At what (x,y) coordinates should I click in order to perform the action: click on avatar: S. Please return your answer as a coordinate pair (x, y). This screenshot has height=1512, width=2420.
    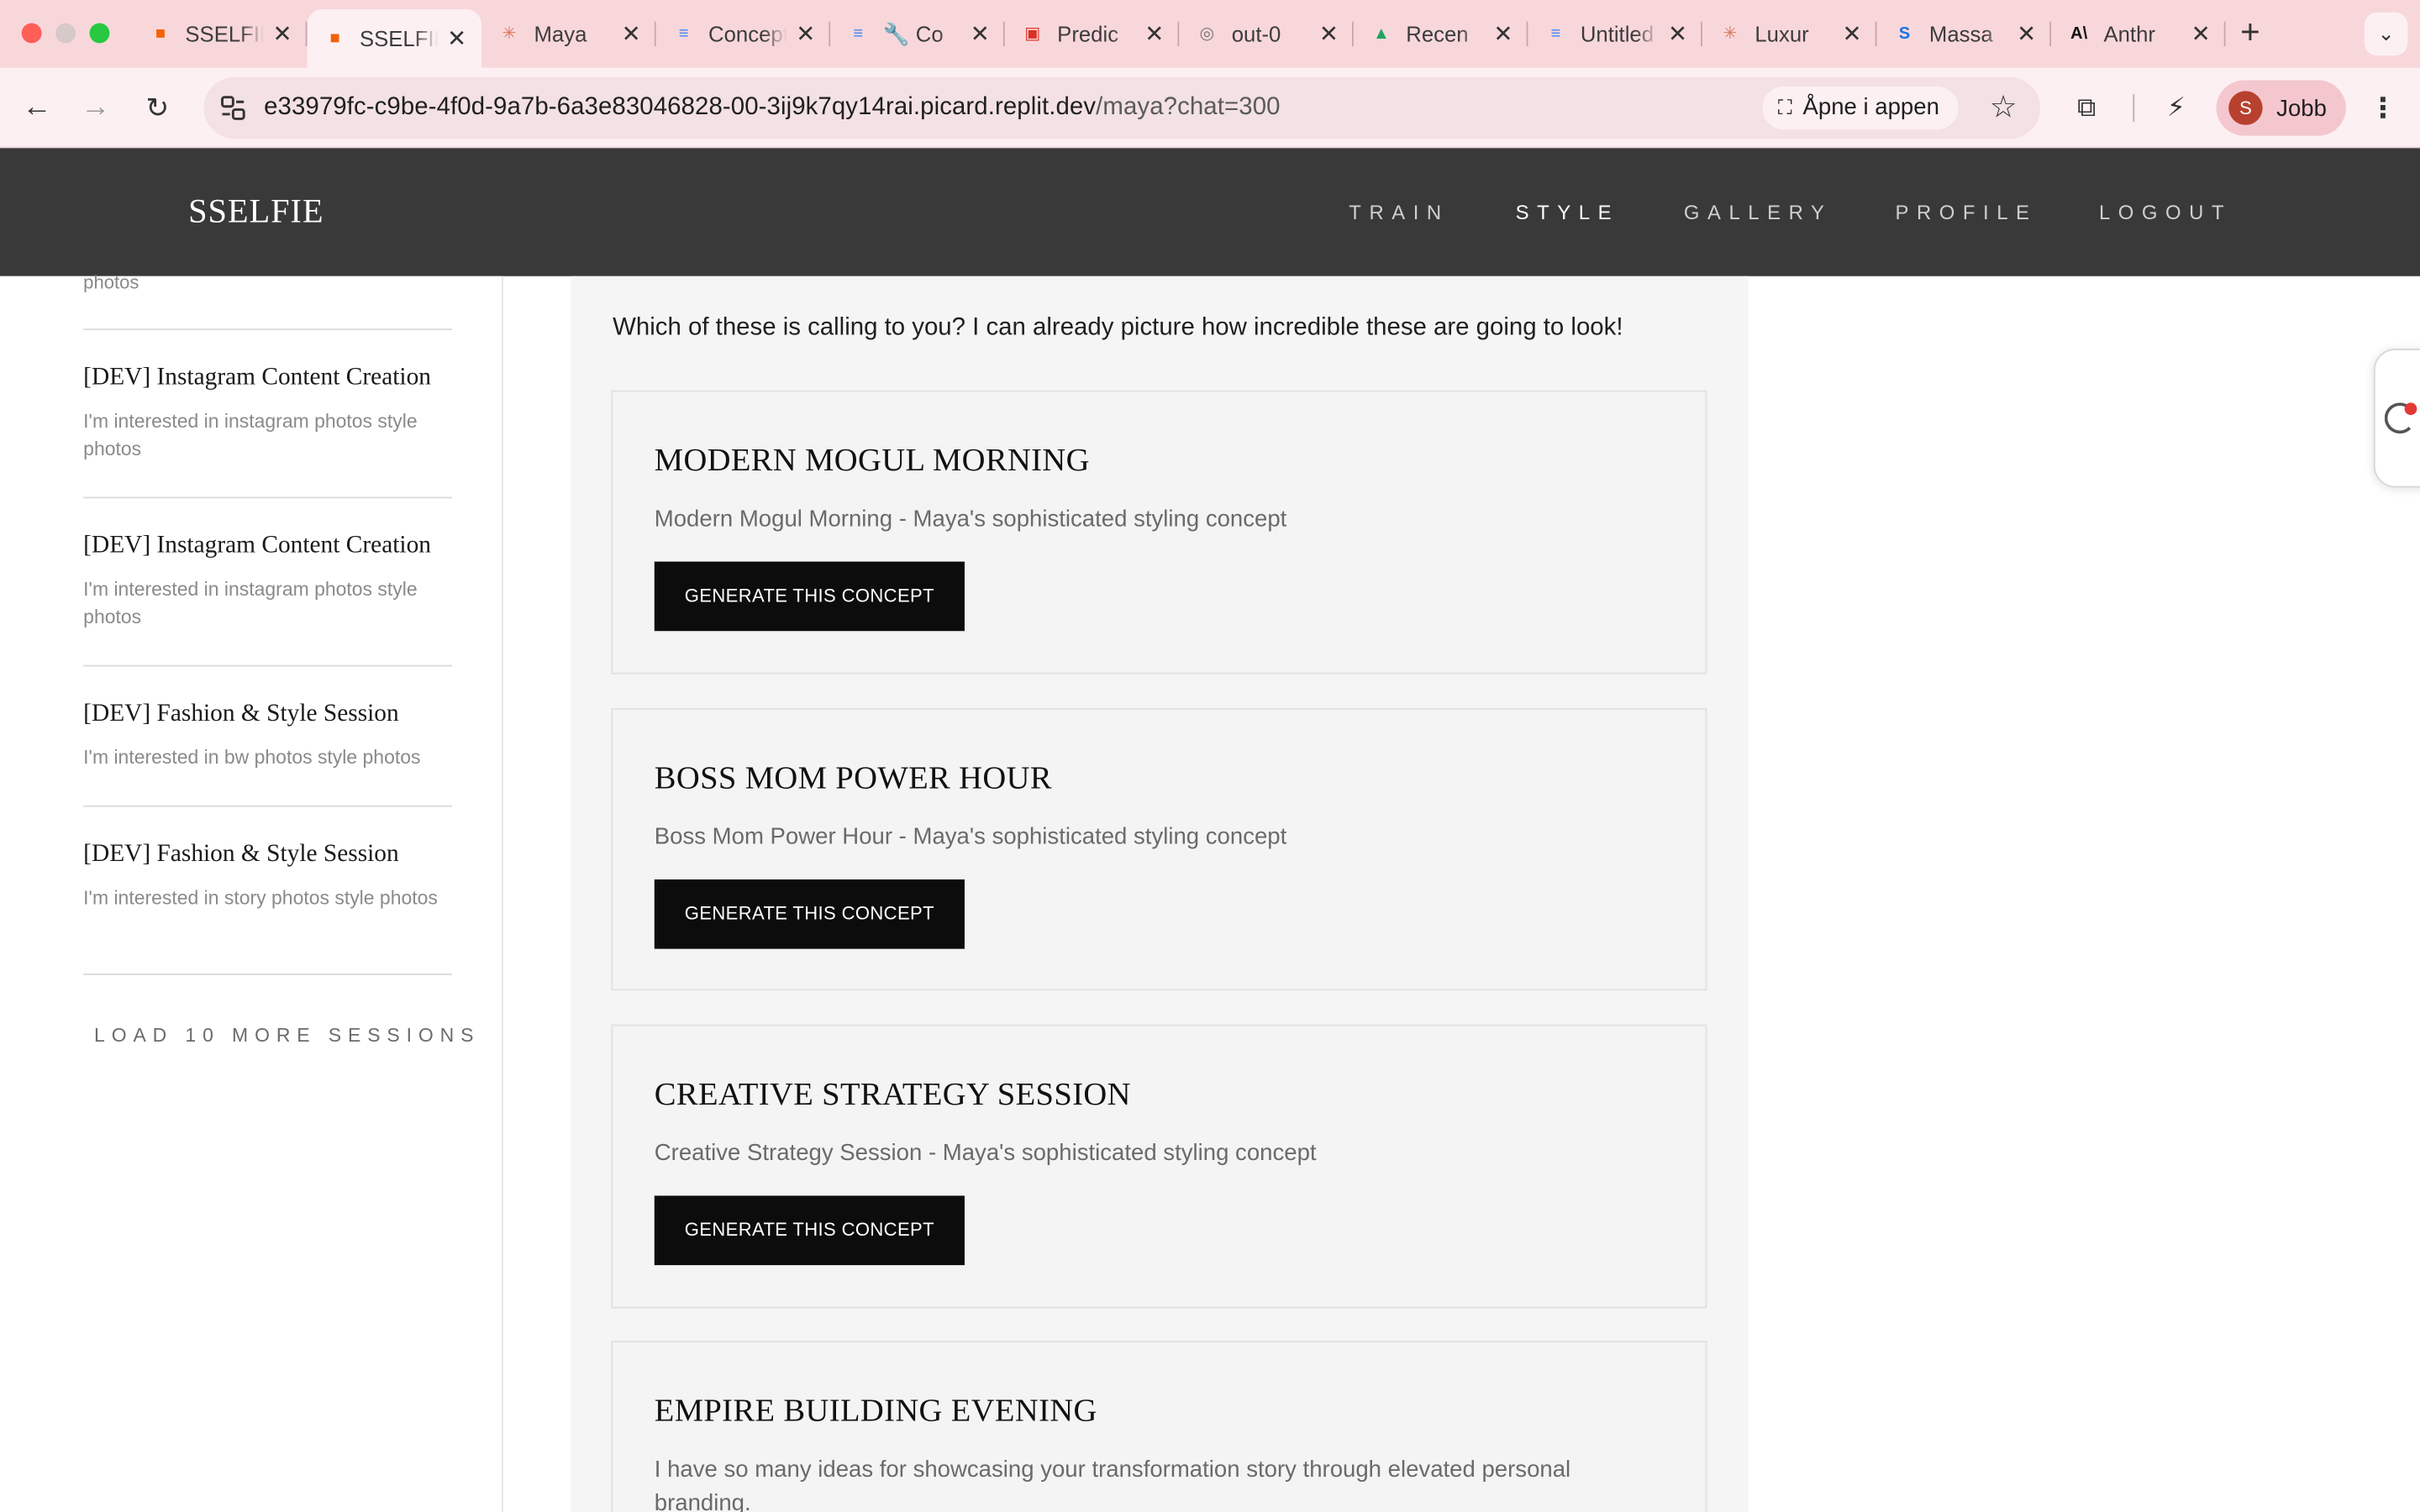
    Looking at the image, I should click on (2245, 108).